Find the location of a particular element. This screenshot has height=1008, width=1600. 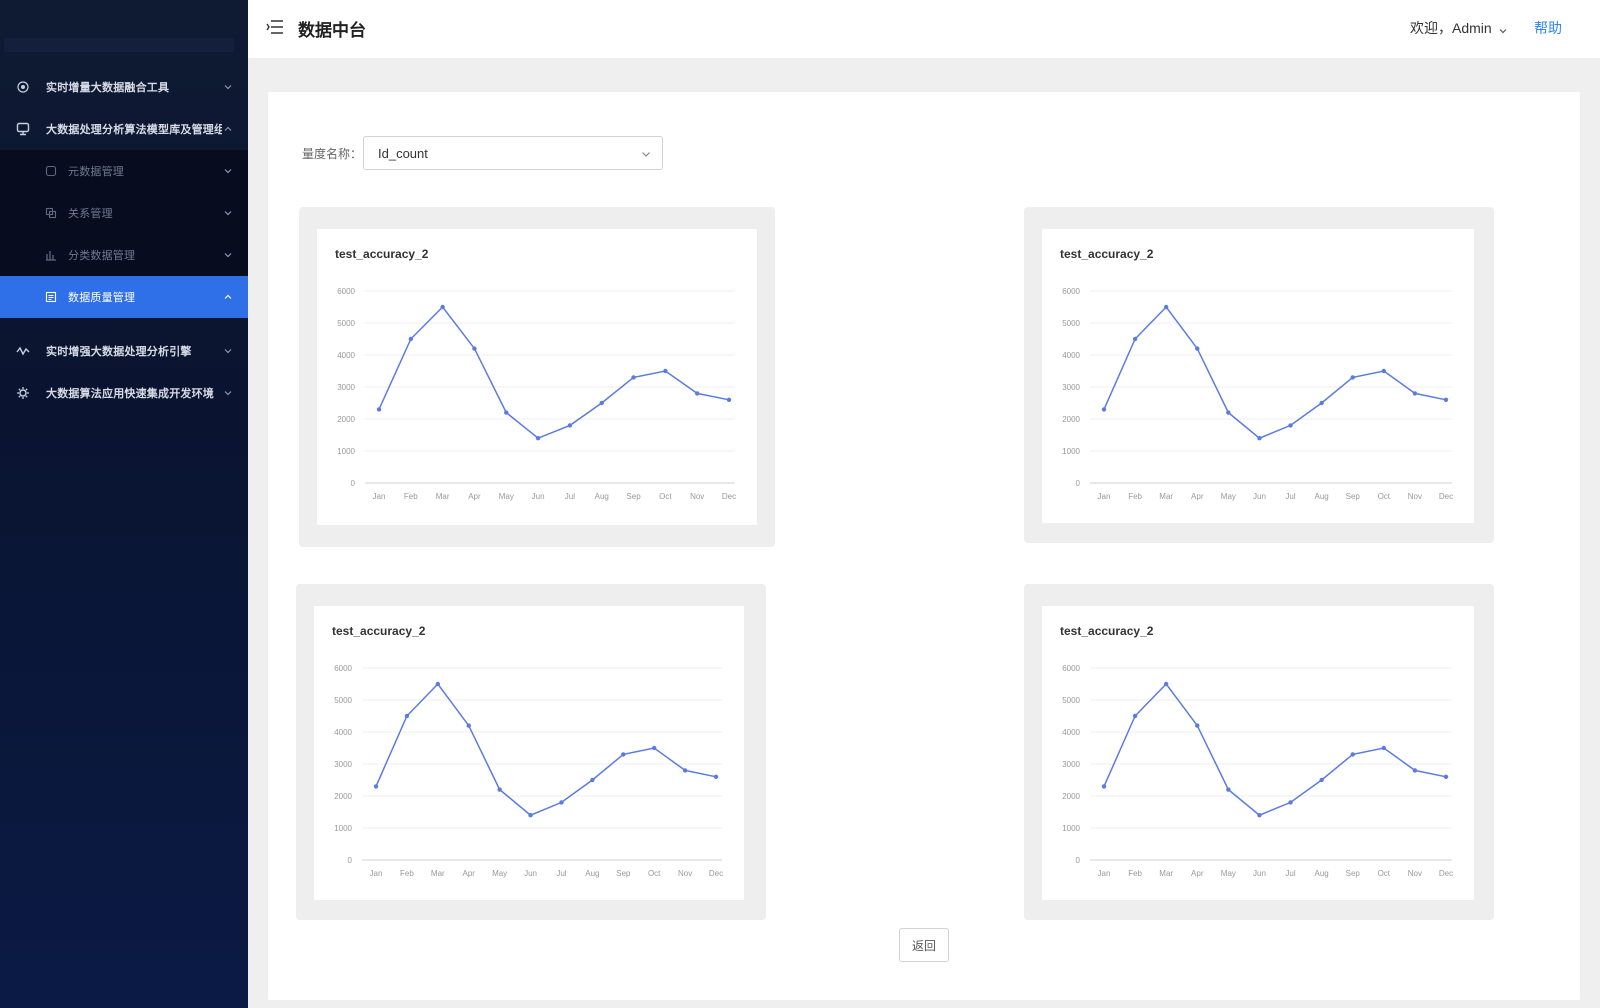

user-menu: 欢迎，Admin is located at coordinates (1459, 28).